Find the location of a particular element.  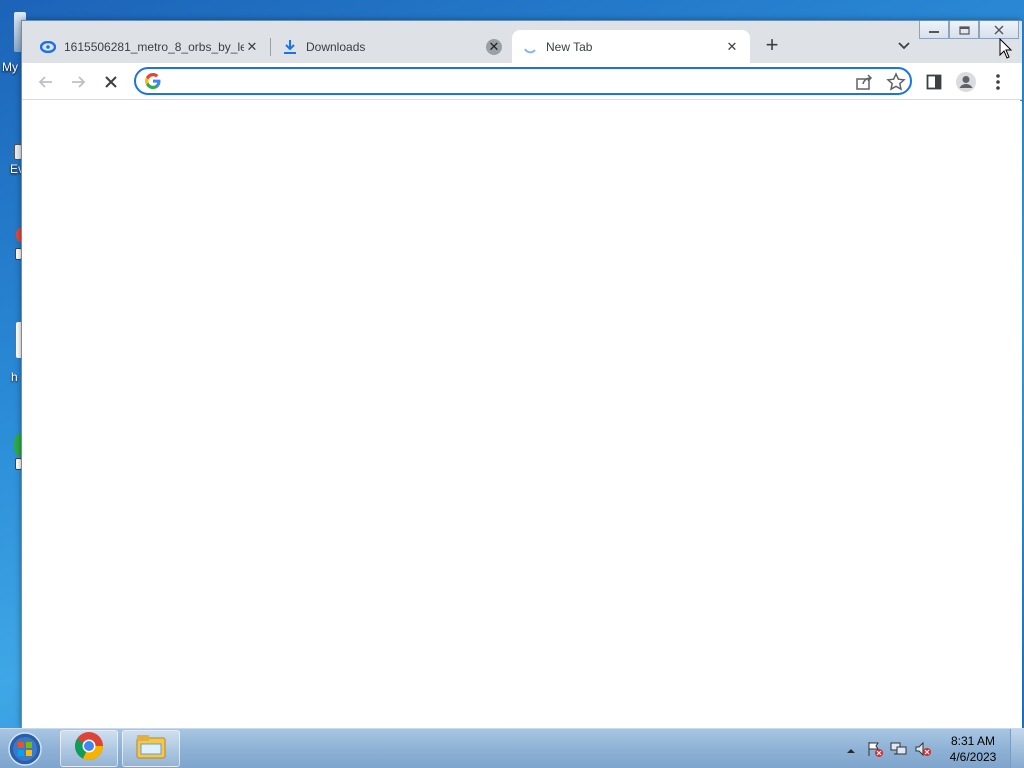

taskbar-chrome is located at coordinates (89, 748).